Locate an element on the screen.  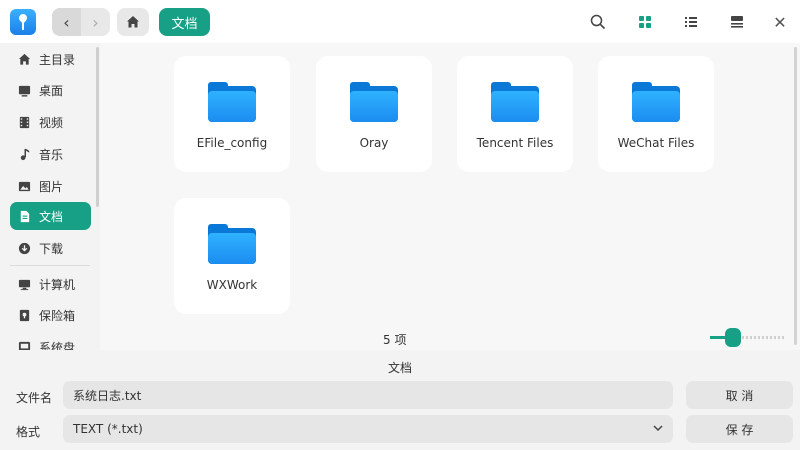
sidebar-item-label: 视频 is located at coordinates (51, 122).